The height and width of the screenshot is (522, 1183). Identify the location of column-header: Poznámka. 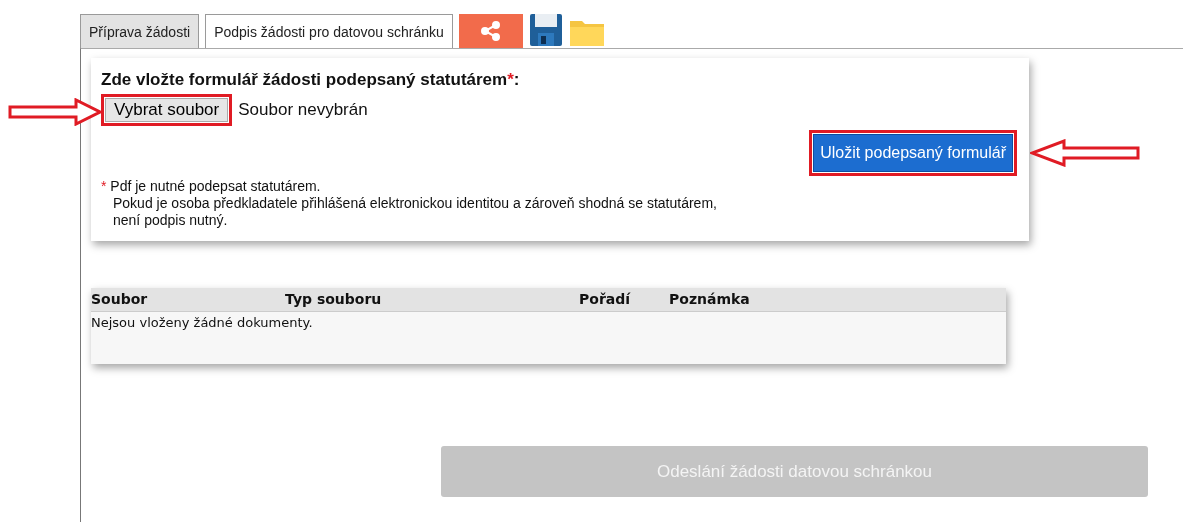
(709, 299).